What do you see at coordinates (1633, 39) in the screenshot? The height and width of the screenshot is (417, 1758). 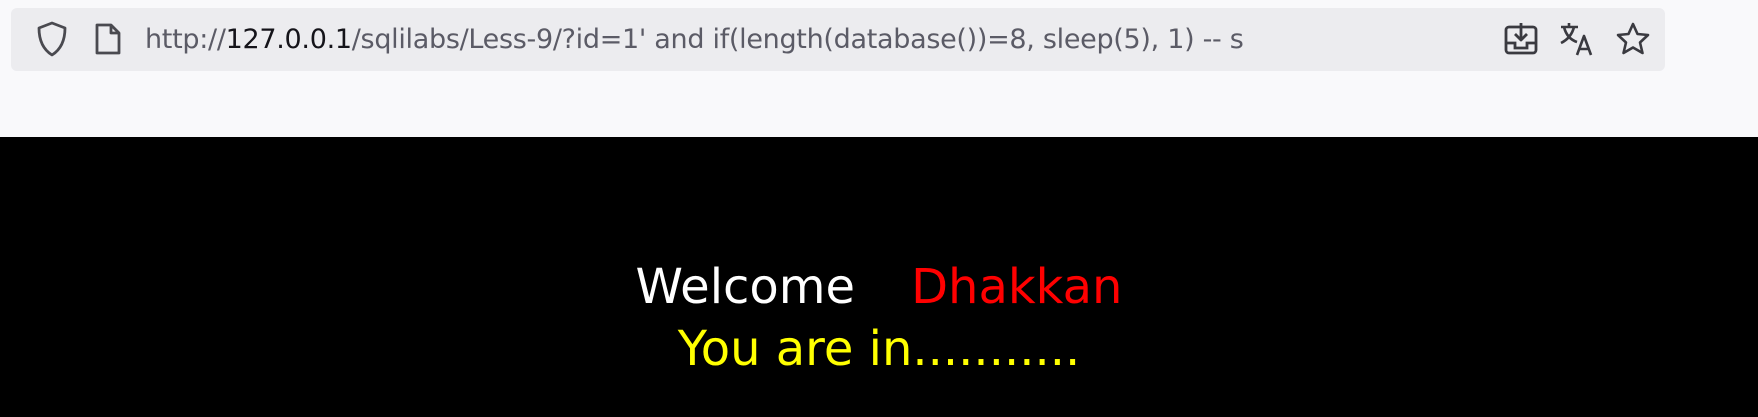 I see `bookmark-star-icon` at bounding box center [1633, 39].